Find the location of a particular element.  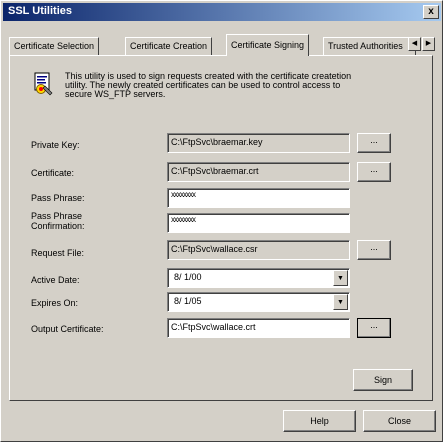

close-icon: x is located at coordinates (431, 12).